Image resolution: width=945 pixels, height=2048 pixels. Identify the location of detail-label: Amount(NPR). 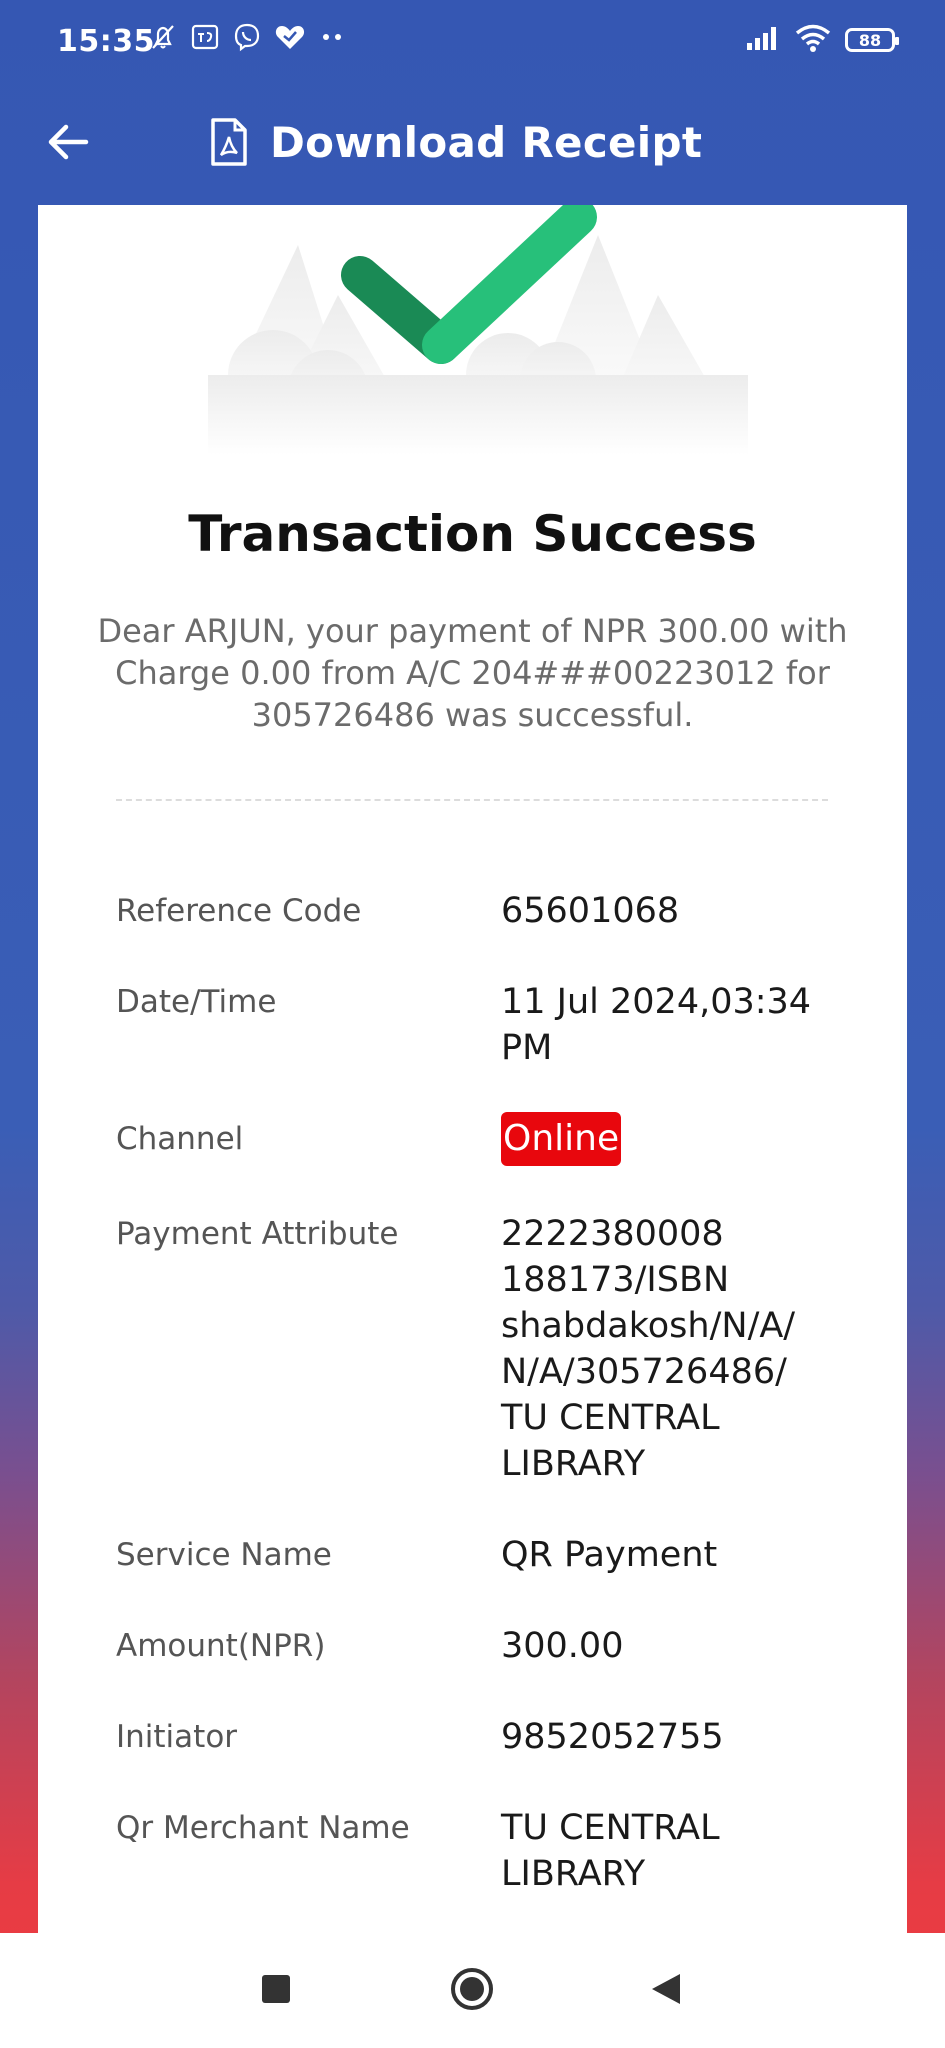
(221, 1646).